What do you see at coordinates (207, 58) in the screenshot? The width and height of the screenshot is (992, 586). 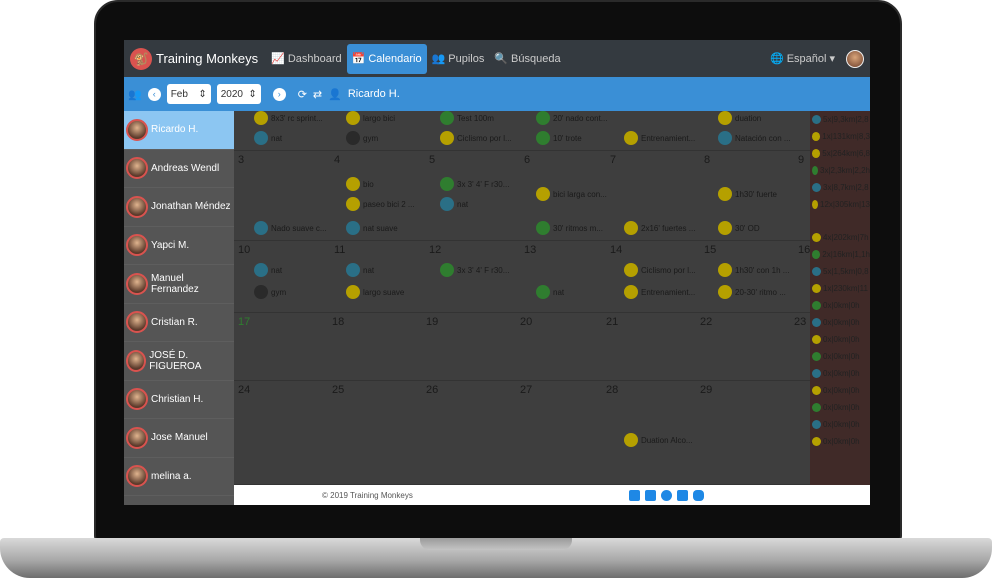 I see `brand-name: Training Monkeys` at bounding box center [207, 58].